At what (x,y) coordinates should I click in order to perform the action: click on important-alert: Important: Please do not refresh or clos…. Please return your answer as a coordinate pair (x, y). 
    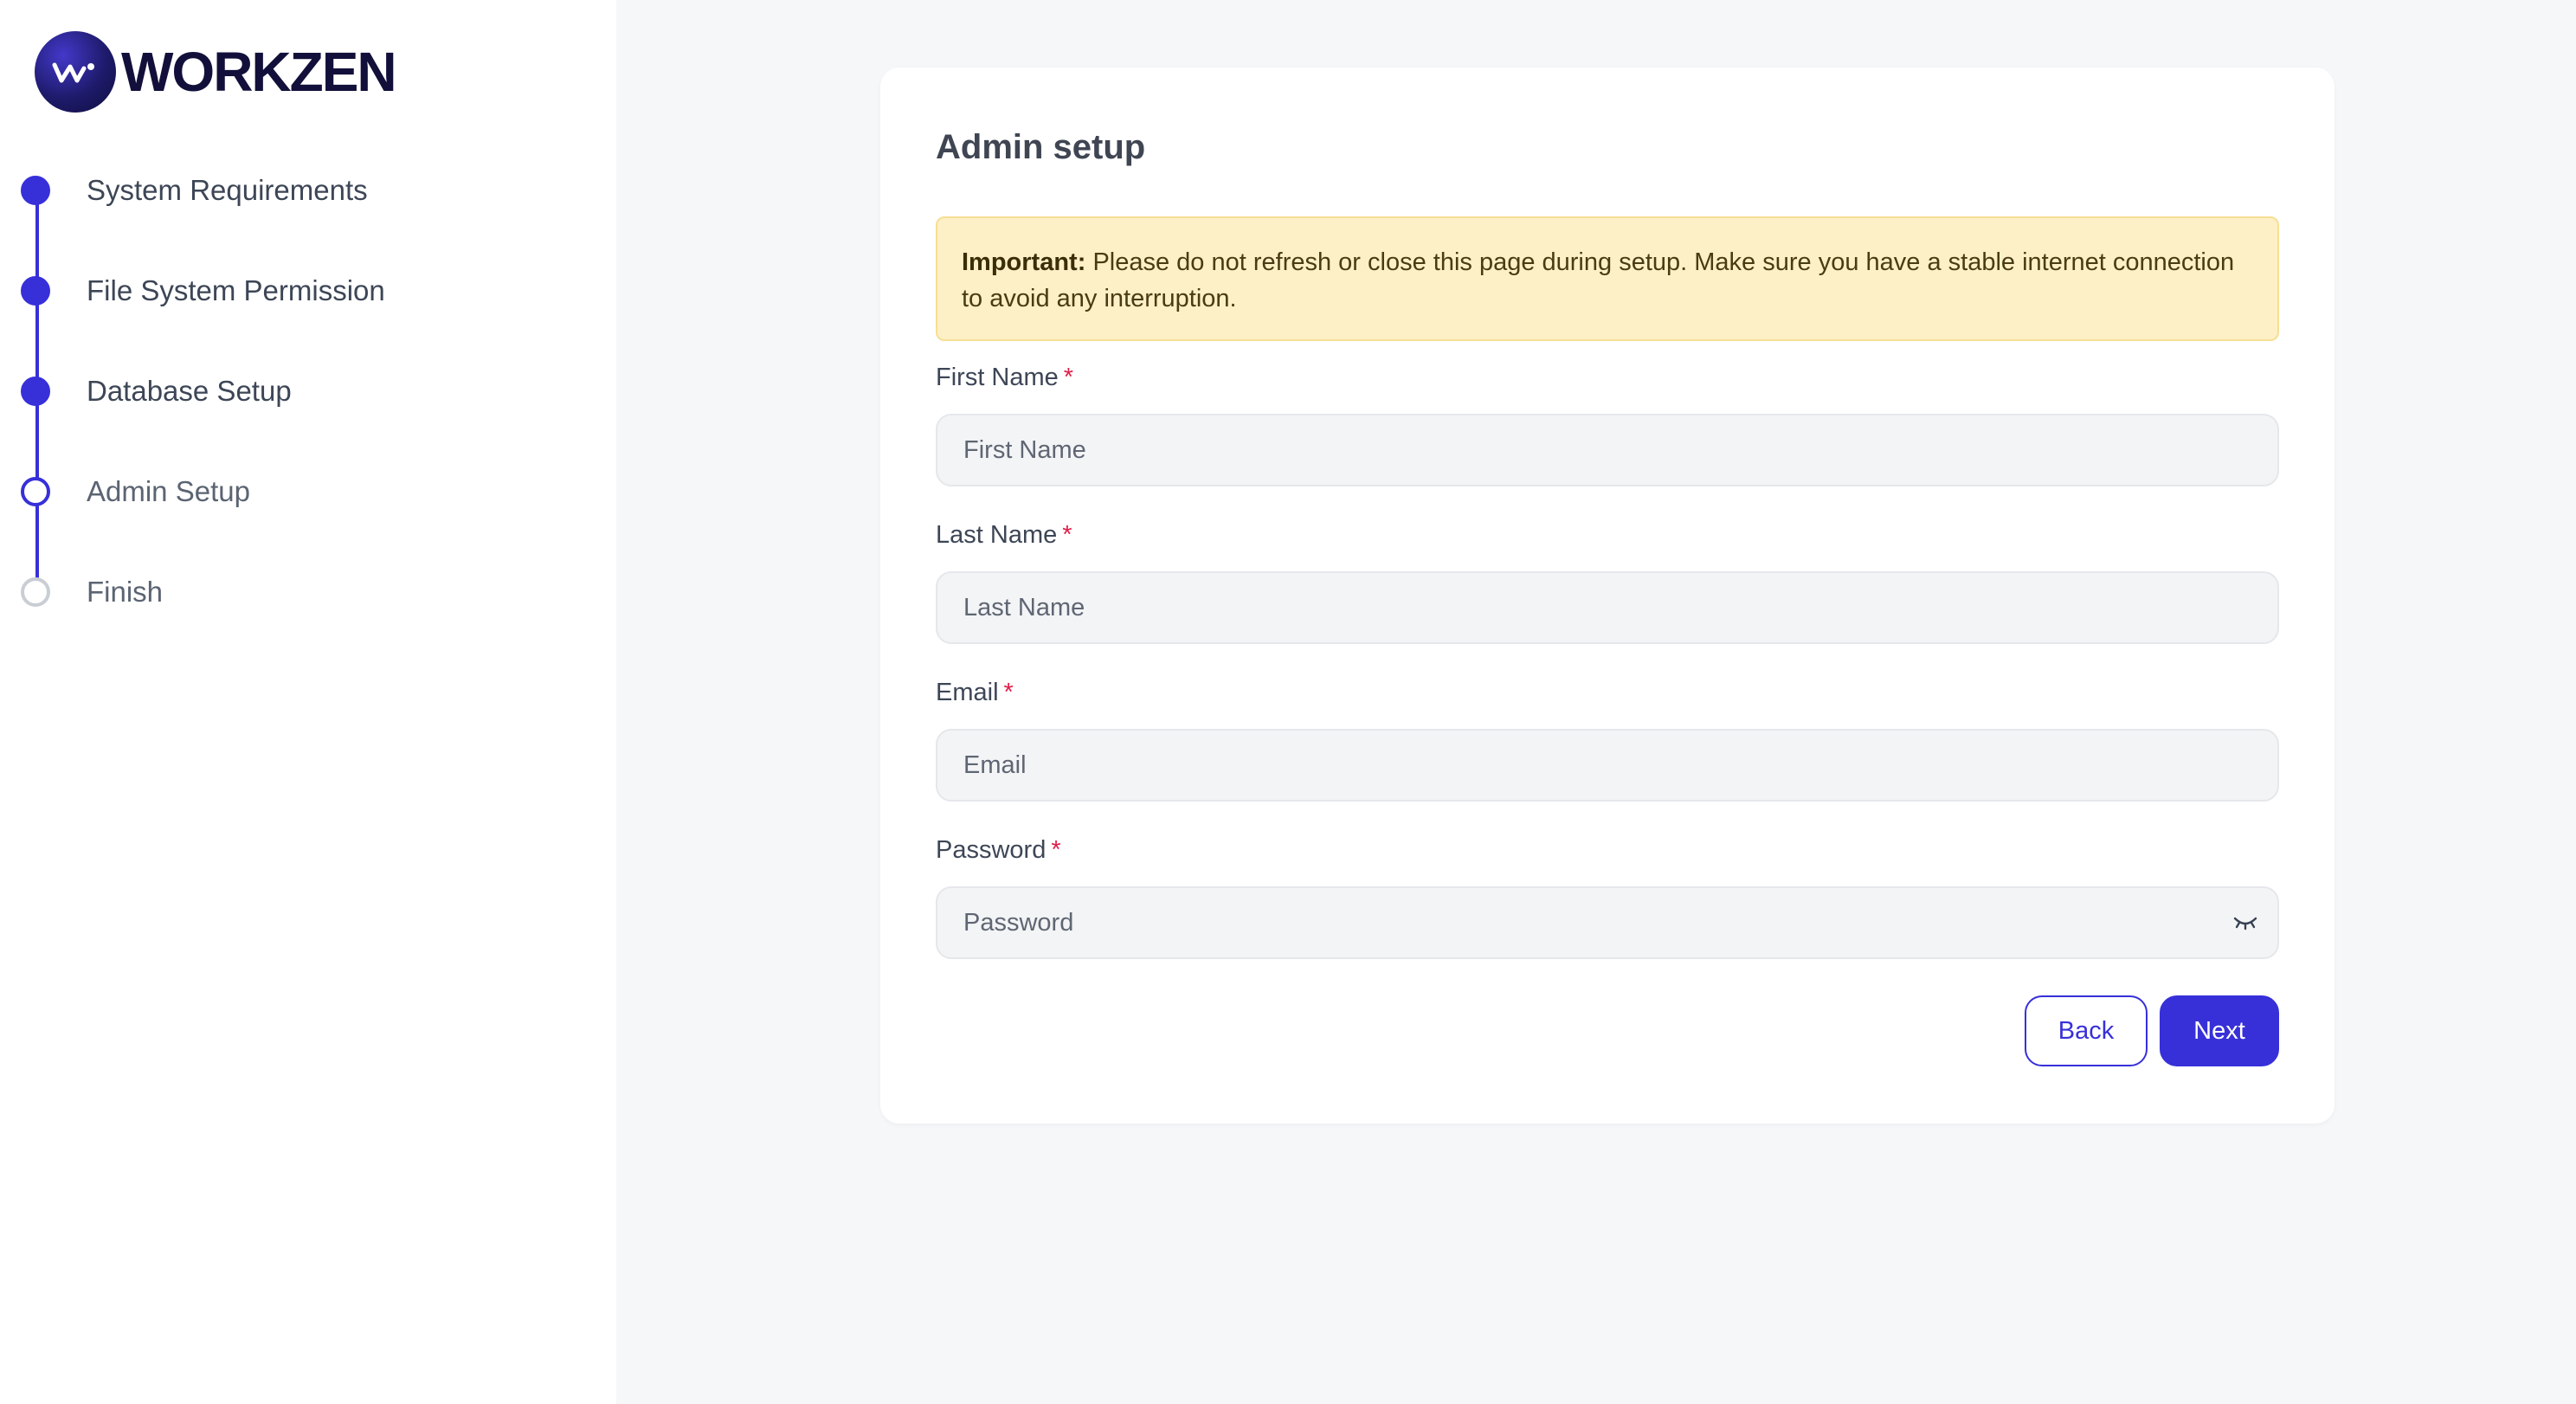
    Looking at the image, I should click on (1607, 278).